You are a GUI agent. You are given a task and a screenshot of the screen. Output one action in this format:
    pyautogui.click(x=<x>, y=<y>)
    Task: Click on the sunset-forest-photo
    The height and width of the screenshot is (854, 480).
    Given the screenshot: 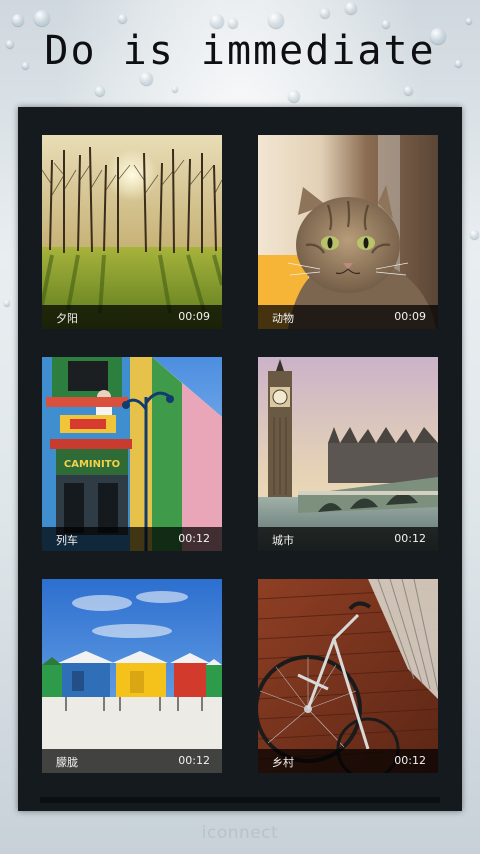 What is the action you would take?
    pyautogui.click(x=132, y=232)
    